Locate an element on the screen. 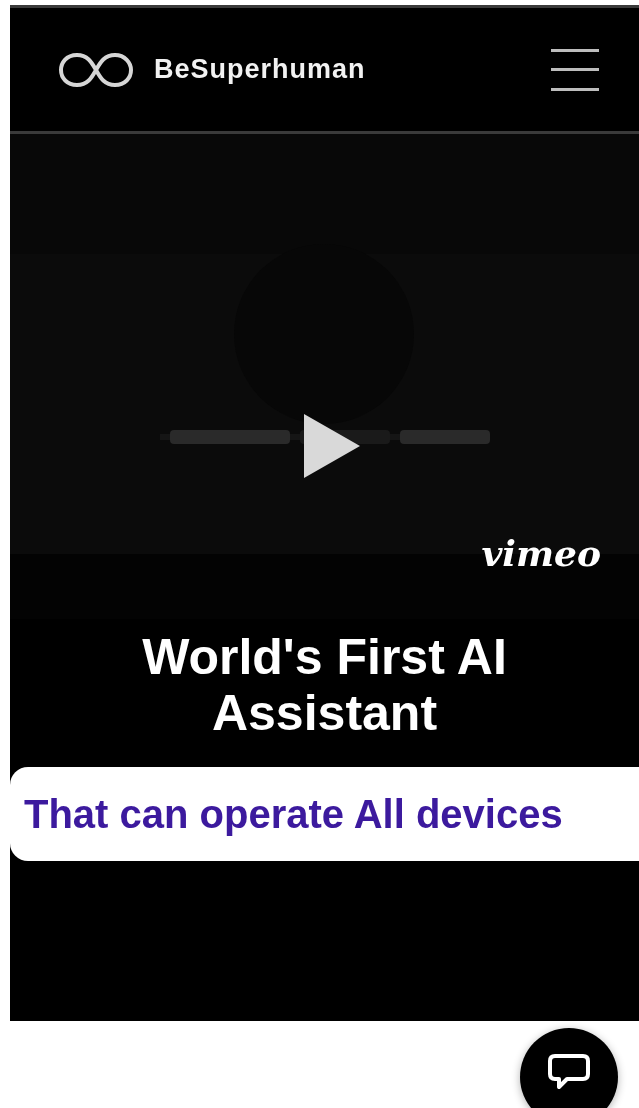  hero-title: World's First AI Assistant is located at coordinates (324, 685).